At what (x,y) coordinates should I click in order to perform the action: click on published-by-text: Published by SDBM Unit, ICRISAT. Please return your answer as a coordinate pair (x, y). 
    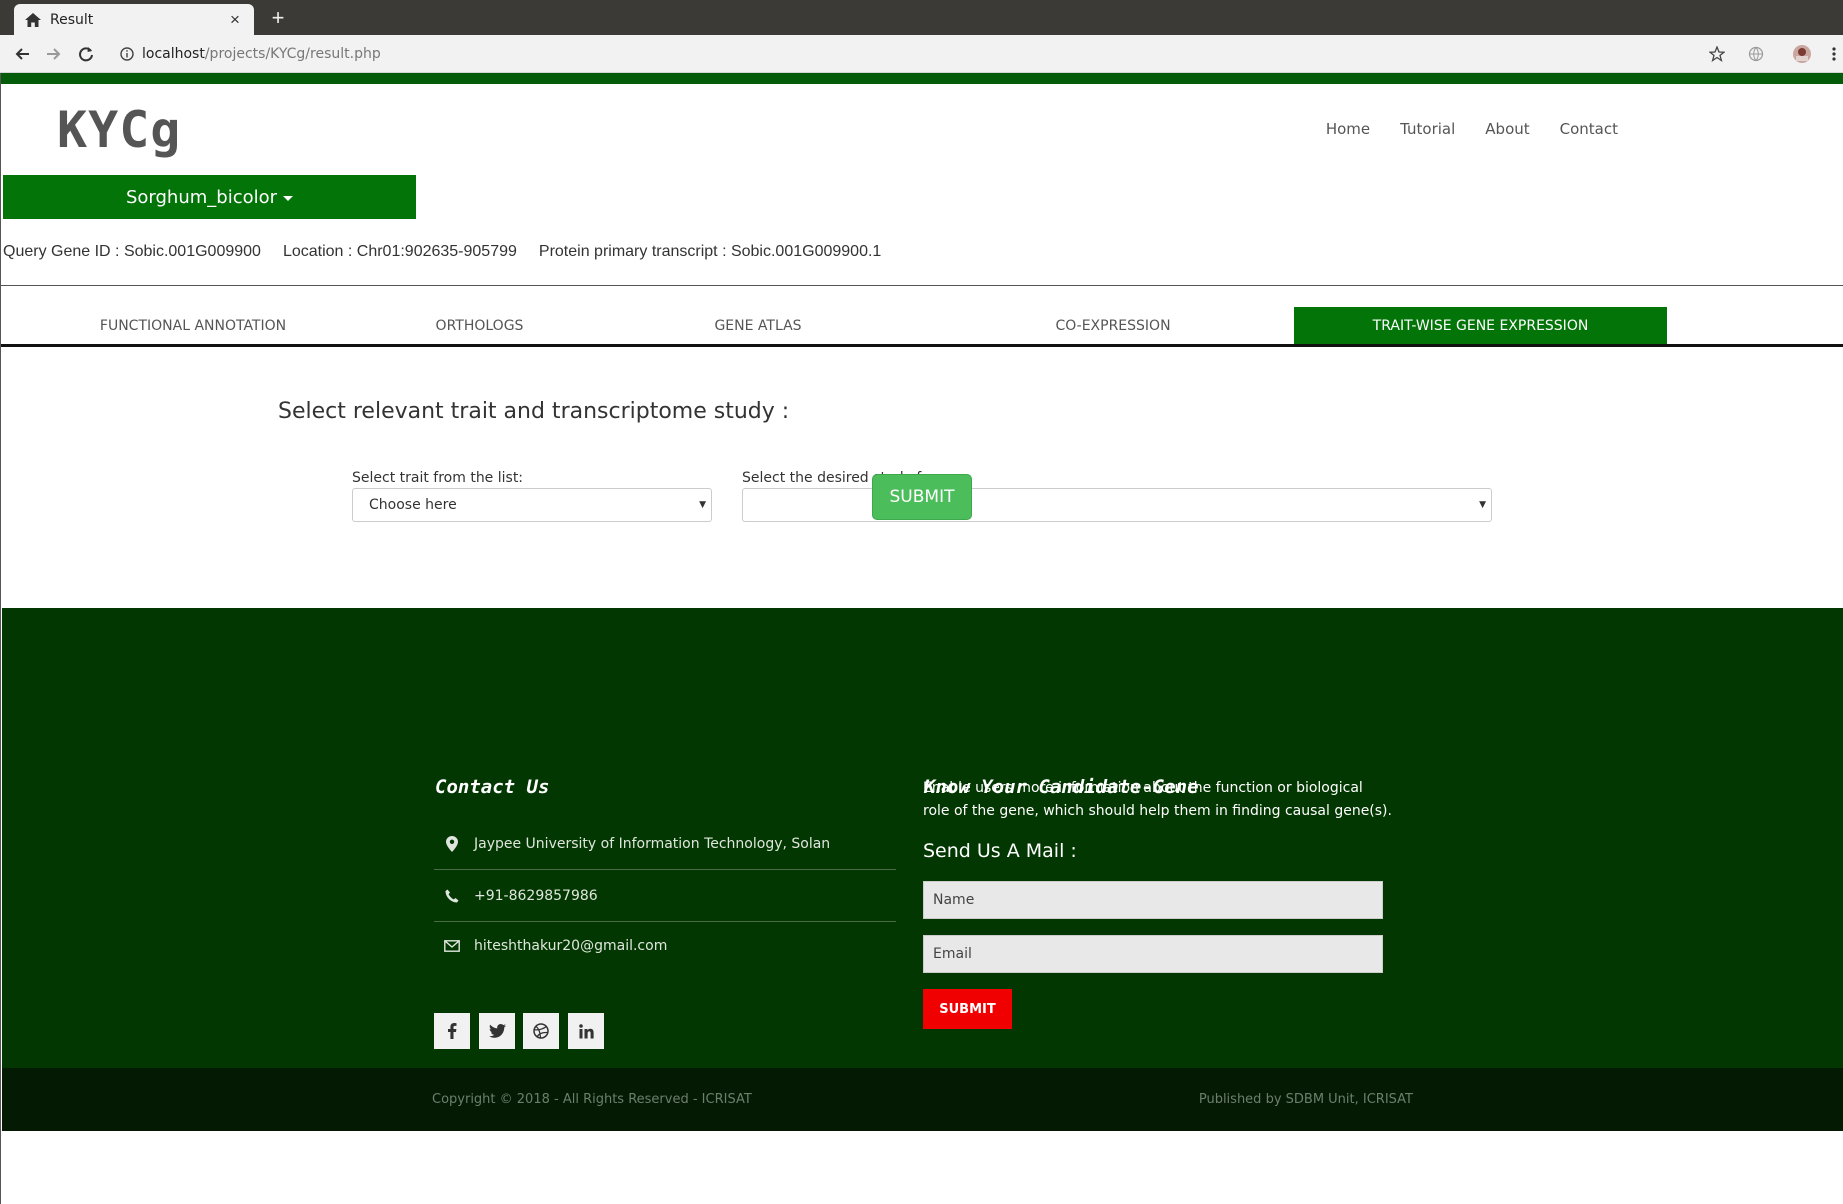
    Looking at the image, I should click on (1305, 1099).